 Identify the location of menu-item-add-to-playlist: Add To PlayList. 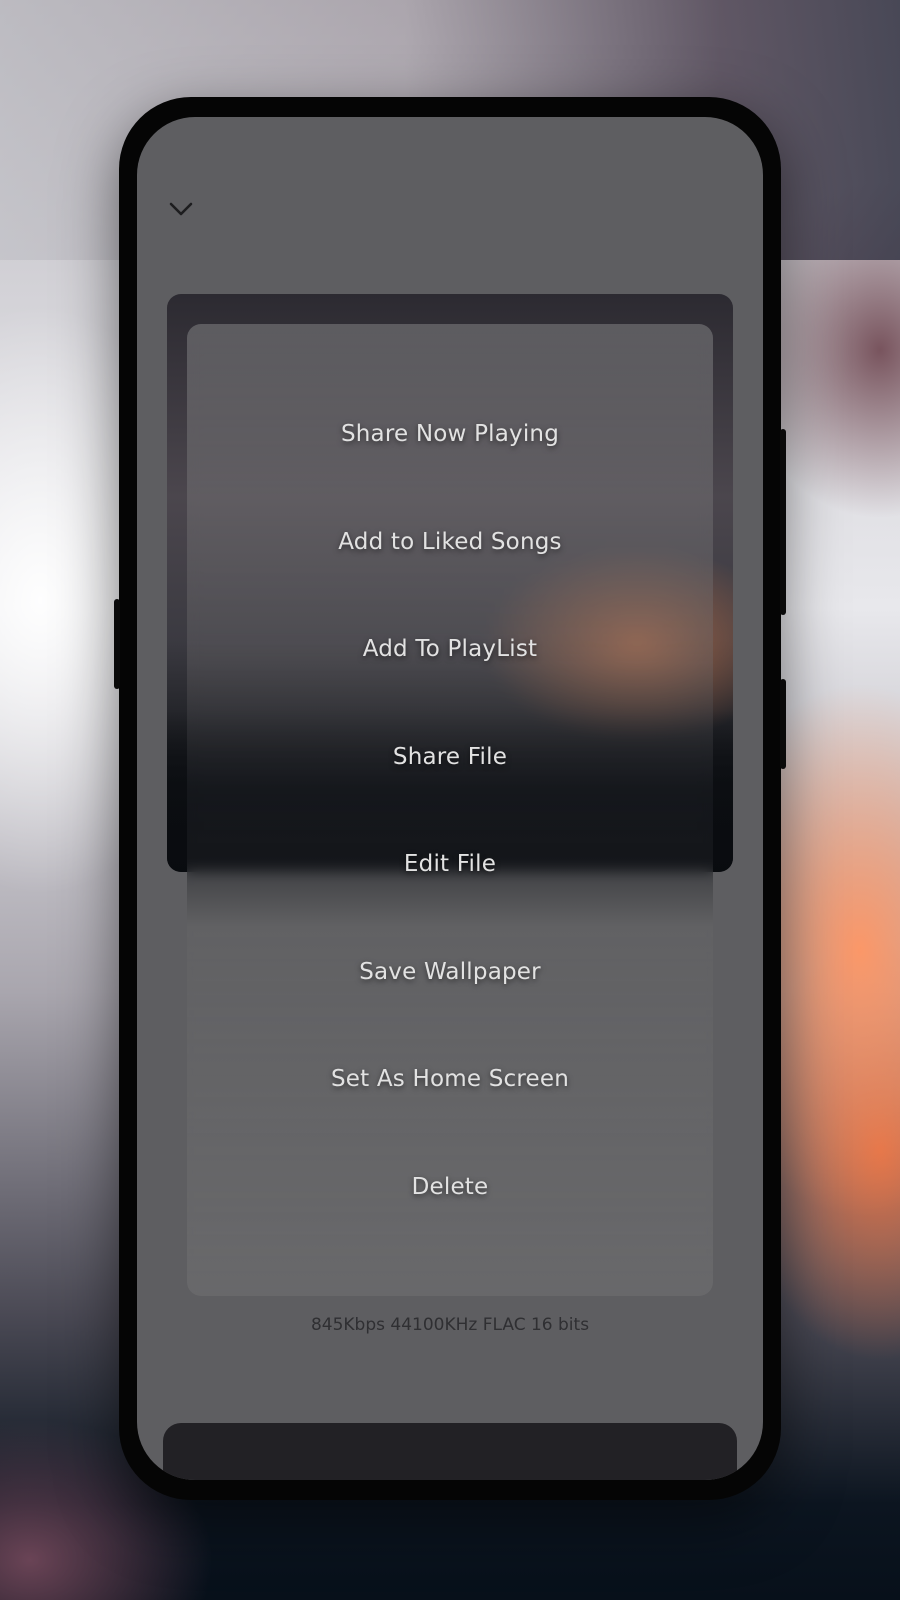
(450, 649).